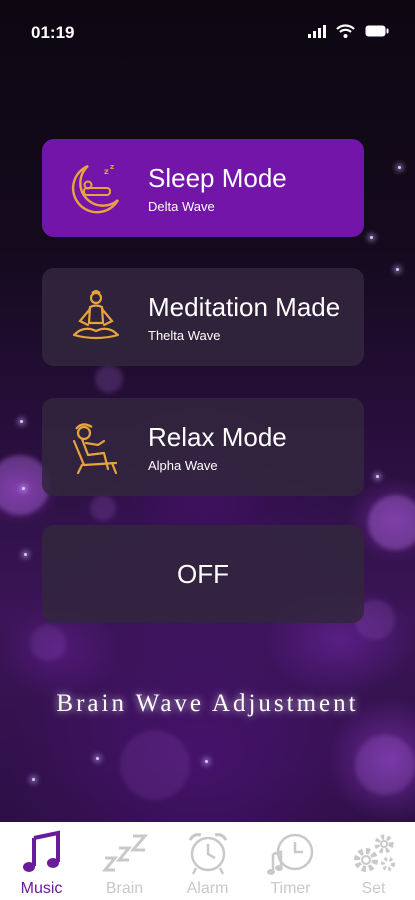 The image size is (415, 900). I want to click on brain-wave-title: Brain Wave Adjustment, so click(207, 703).